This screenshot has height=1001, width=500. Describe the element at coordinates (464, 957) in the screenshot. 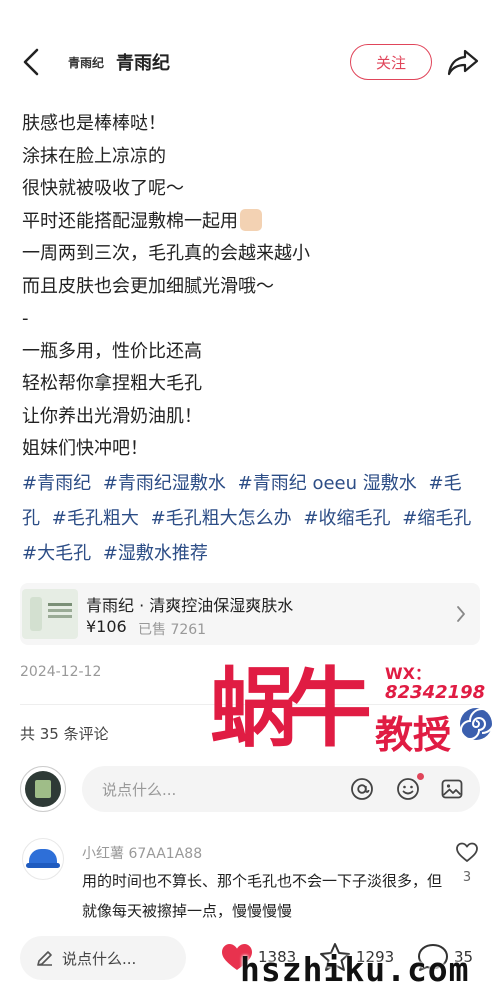

I see `comment-count: 35` at that location.